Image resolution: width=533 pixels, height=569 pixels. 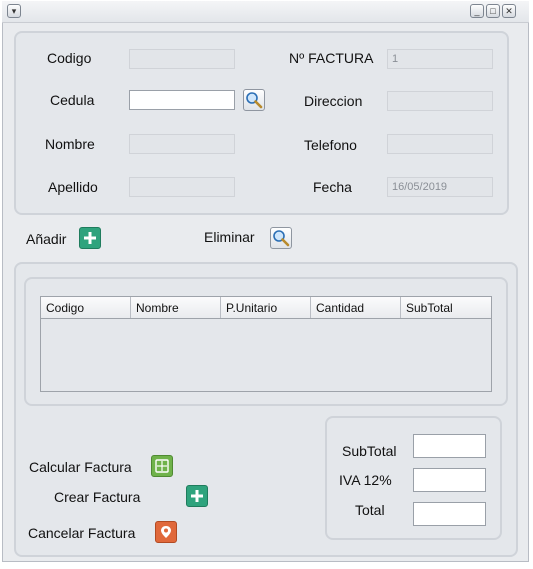 I want to click on column-header-punitario: P.Unitario, so click(x=266, y=307).